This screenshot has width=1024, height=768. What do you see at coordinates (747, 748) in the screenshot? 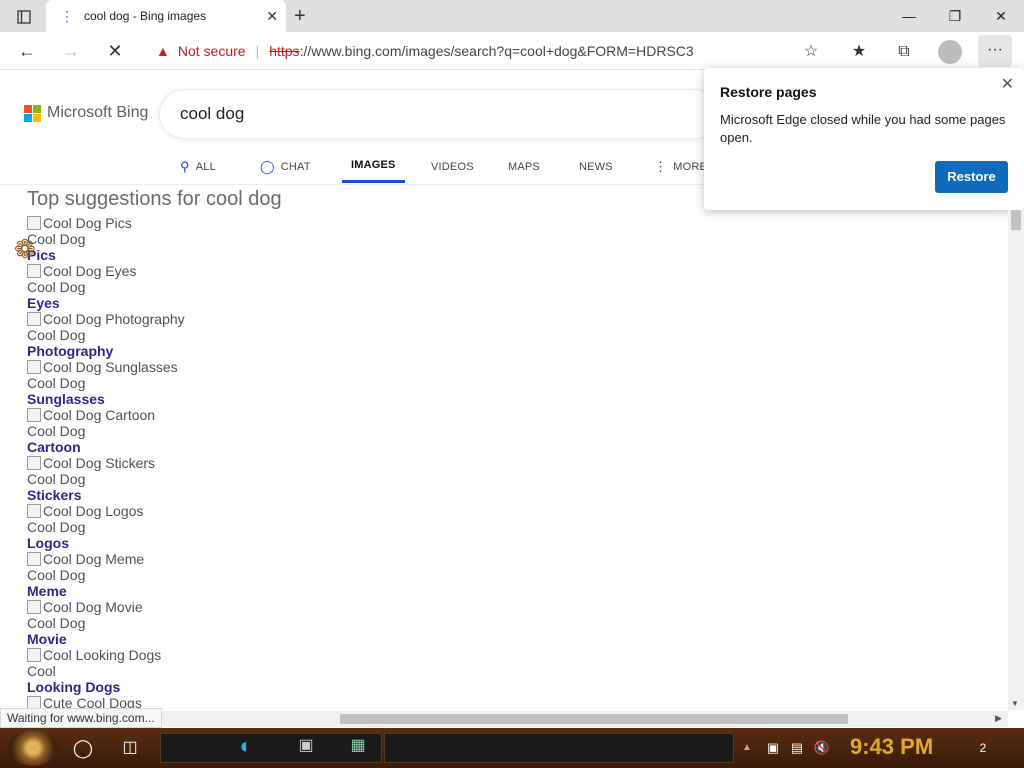
I see `tray-overflow-icon: ▲` at bounding box center [747, 748].